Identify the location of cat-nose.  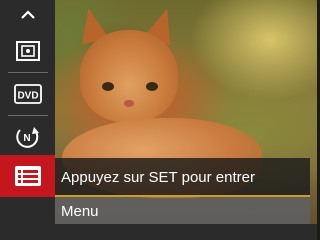
(129, 103).